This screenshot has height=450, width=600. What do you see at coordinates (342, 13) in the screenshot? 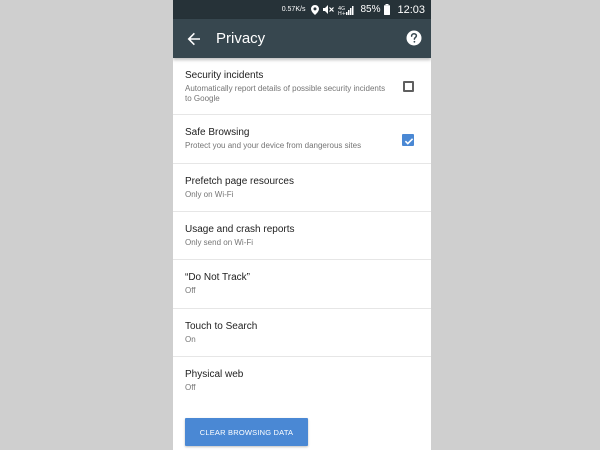
I see `svg-text: H+` at bounding box center [342, 13].